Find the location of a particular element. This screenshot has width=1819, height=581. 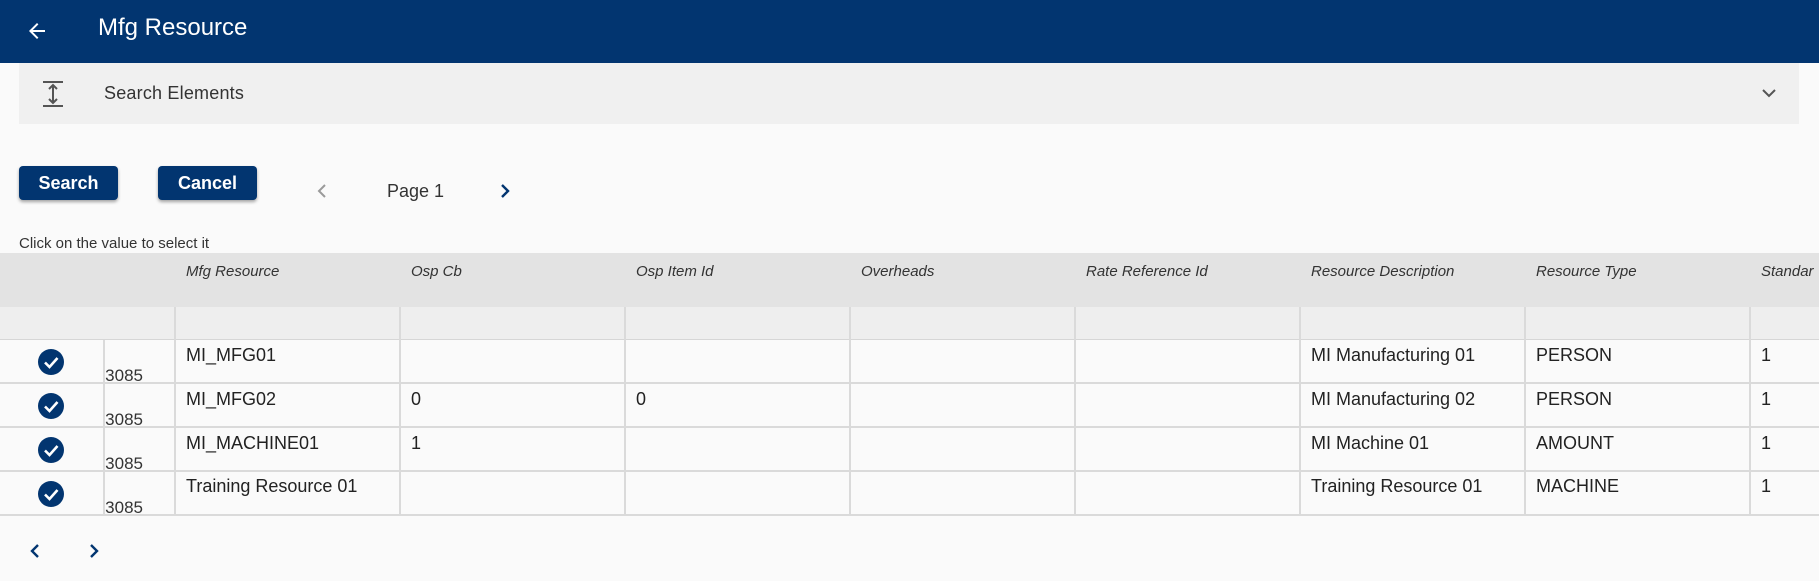

cell-resource-type: MACHINE is located at coordinates (1577, 486).